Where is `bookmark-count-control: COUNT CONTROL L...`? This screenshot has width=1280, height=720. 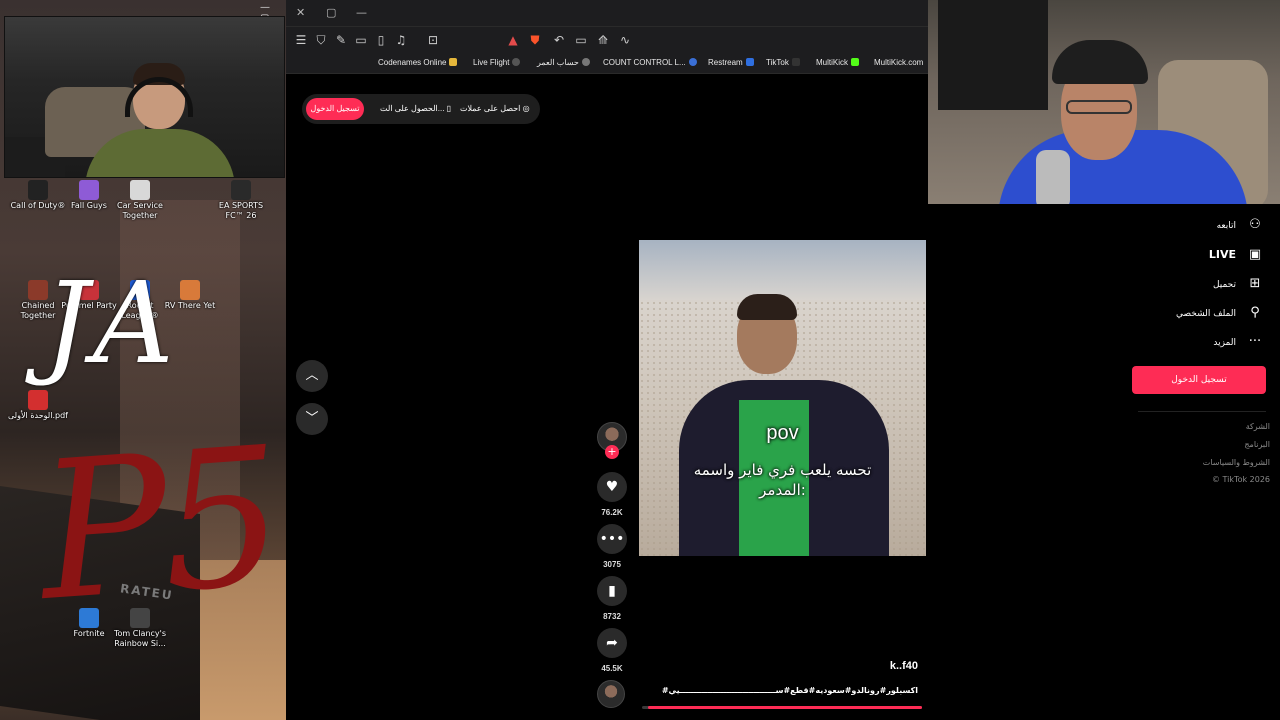
bookmark-count-control: COUNT CONTROL L... is located at coordinates (650, 62).